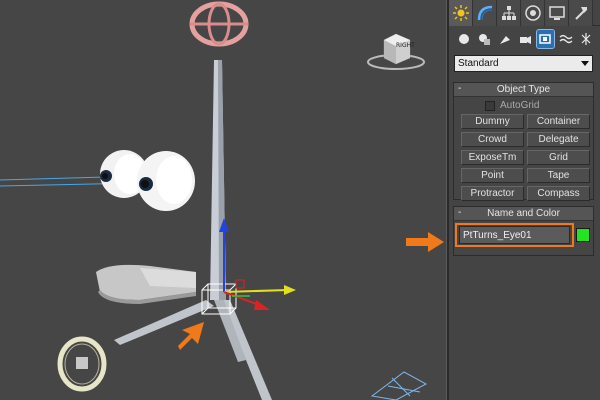  I want to click on category-space-warps, so click(565, 39).